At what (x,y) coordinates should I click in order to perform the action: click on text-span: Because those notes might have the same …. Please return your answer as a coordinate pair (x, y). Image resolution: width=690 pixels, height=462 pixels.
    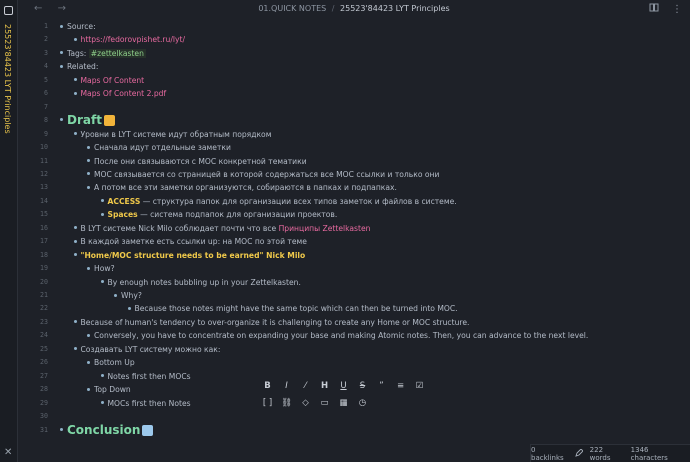
    Looking at the image, I should click on (296, 309).